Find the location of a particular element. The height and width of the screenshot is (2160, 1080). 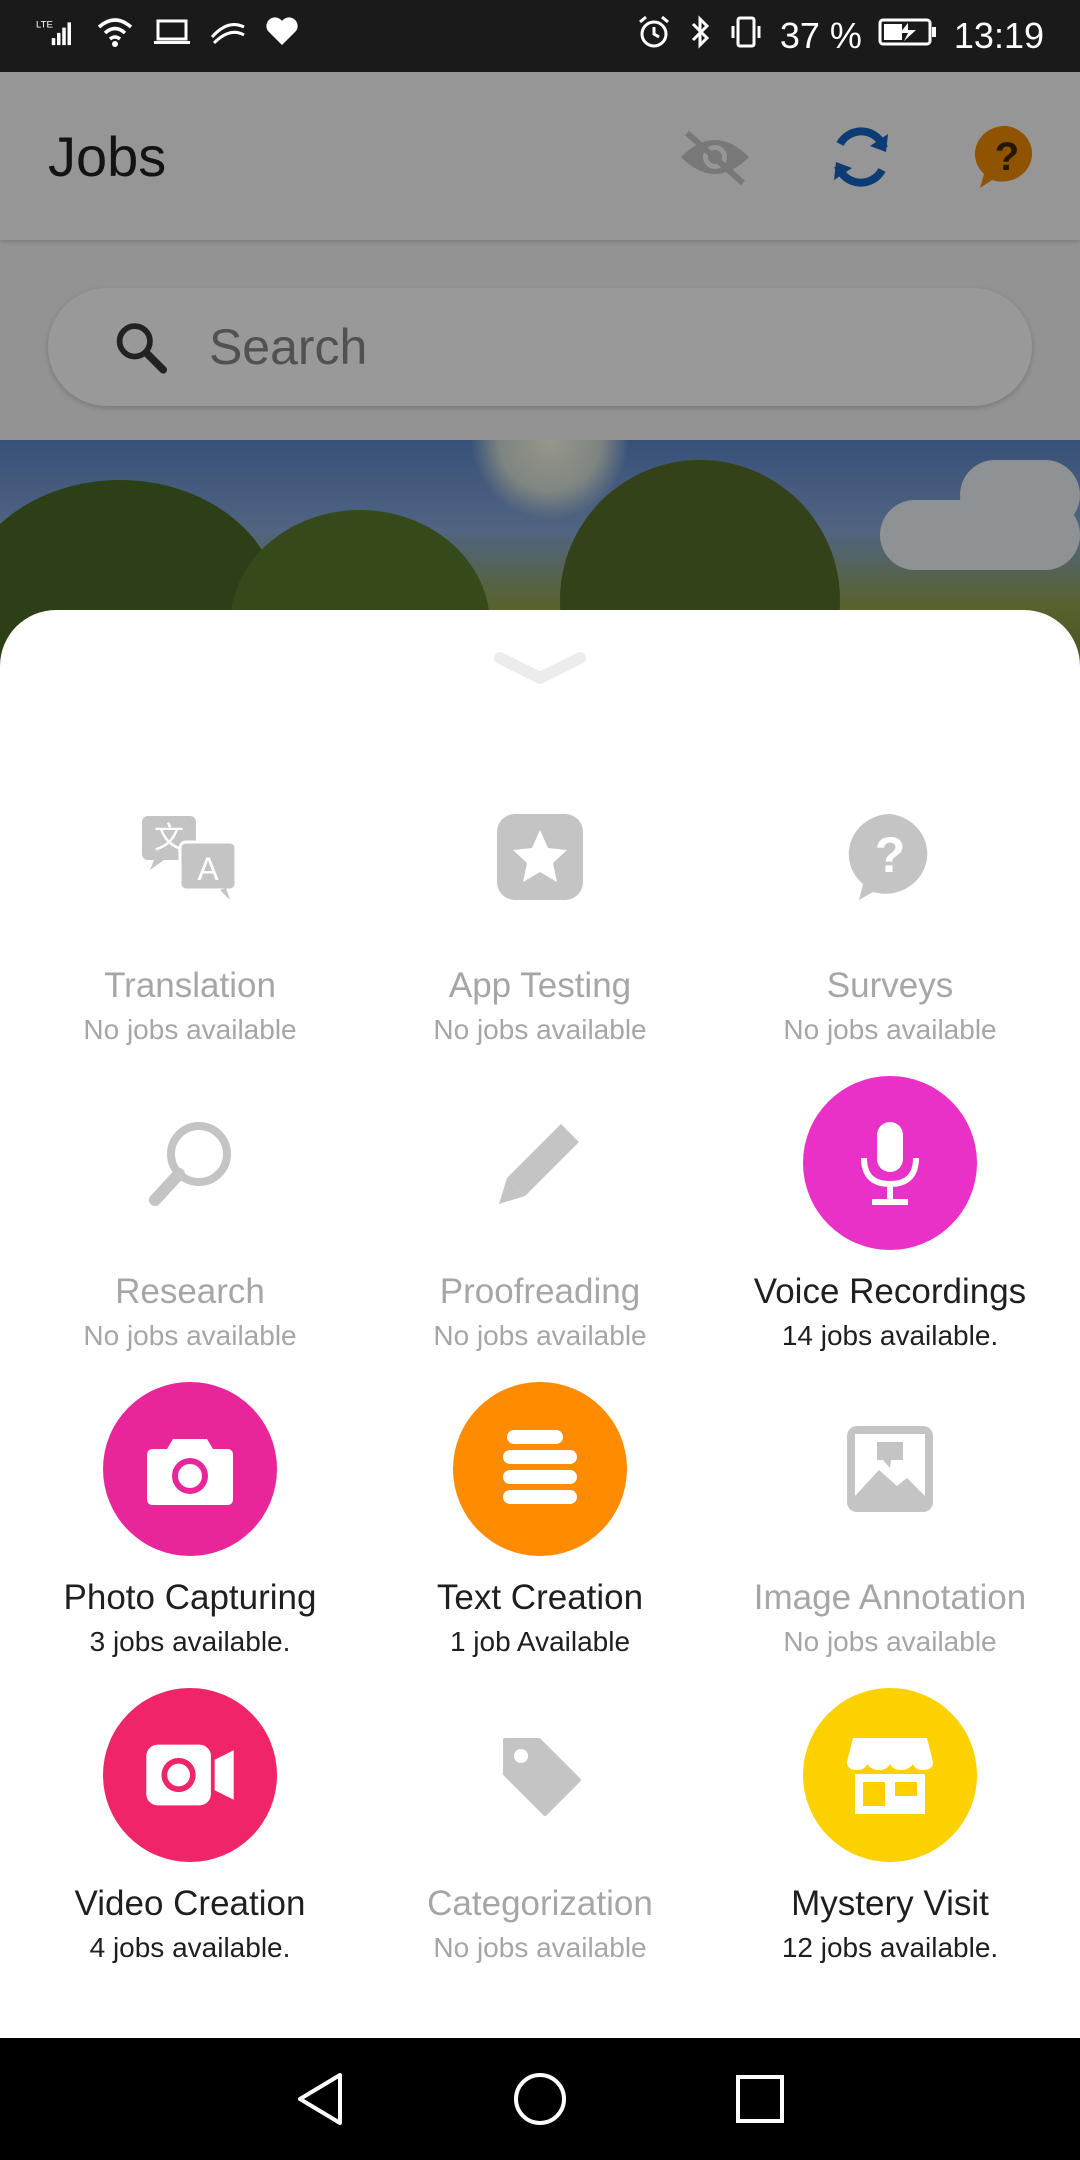

home-button is located at coordinates (540, 2099).